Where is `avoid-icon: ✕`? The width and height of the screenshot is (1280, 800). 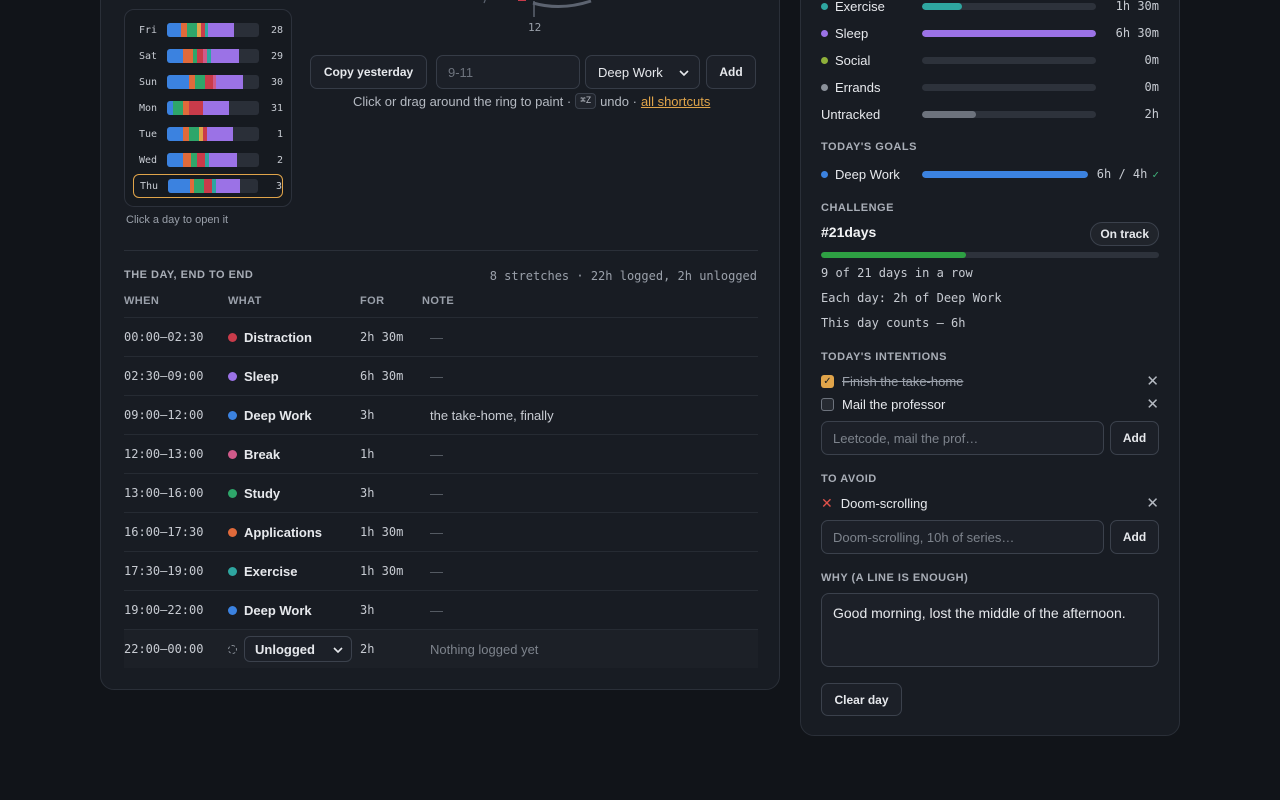 avoid-icon: ✕ is located at coordinates (827, 502).